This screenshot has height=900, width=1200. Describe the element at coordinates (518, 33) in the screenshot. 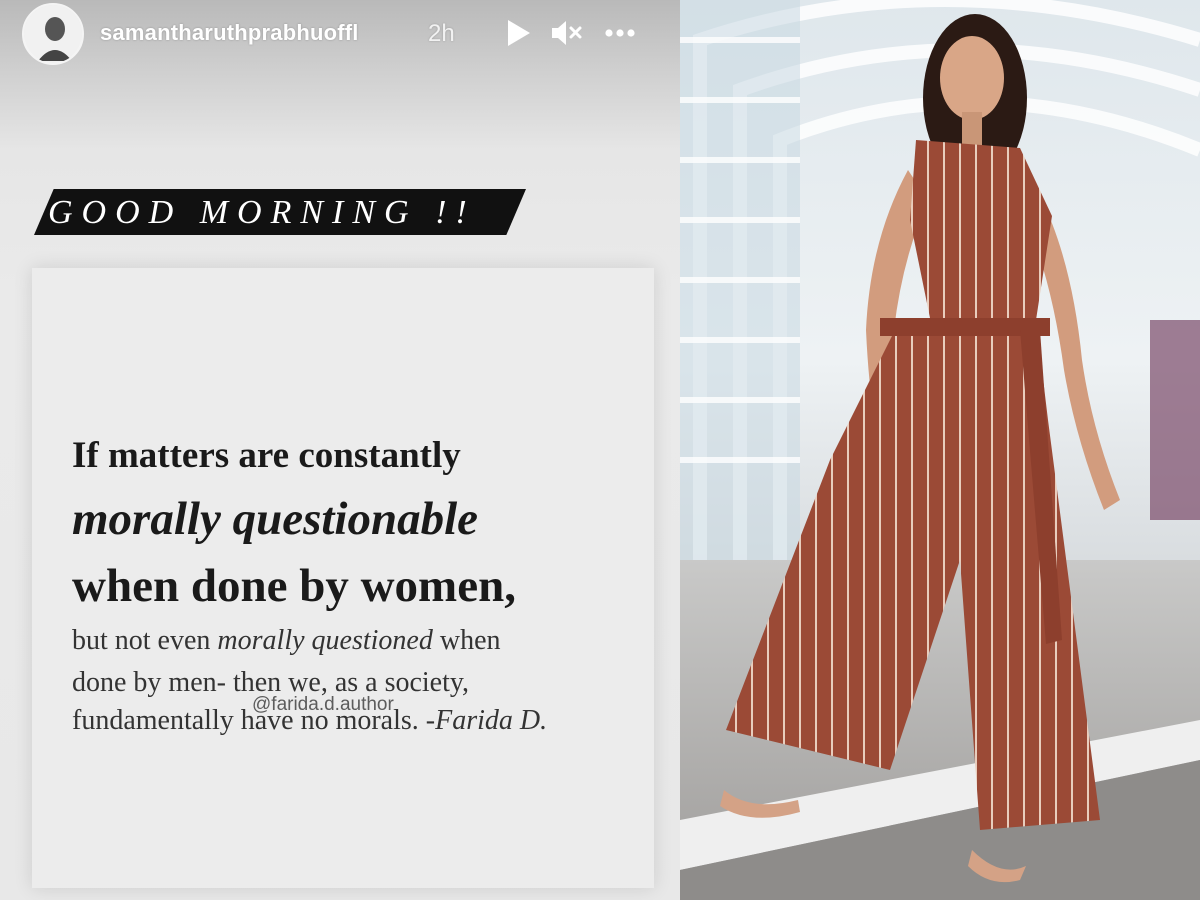

I see `play-icon` at that location.